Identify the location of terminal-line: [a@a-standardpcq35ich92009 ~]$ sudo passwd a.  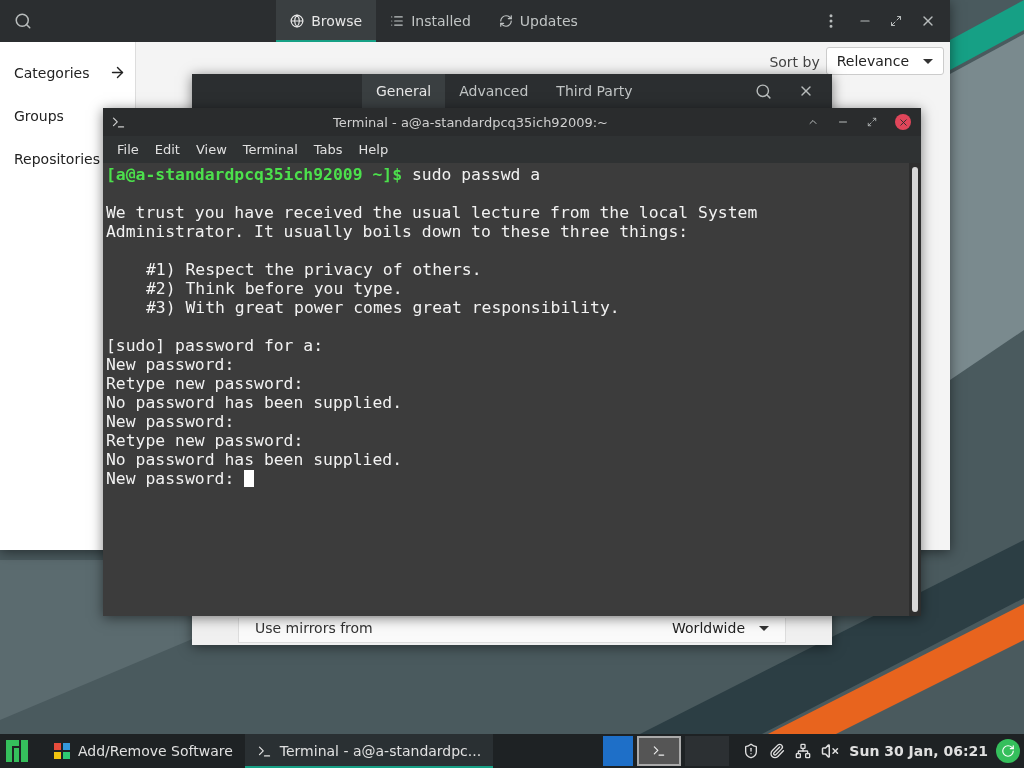
(324, 174).